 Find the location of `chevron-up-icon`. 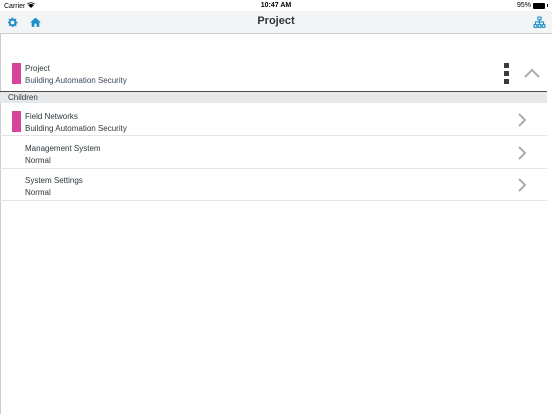

chevron-up-icon is located at coordinates (532, 73).